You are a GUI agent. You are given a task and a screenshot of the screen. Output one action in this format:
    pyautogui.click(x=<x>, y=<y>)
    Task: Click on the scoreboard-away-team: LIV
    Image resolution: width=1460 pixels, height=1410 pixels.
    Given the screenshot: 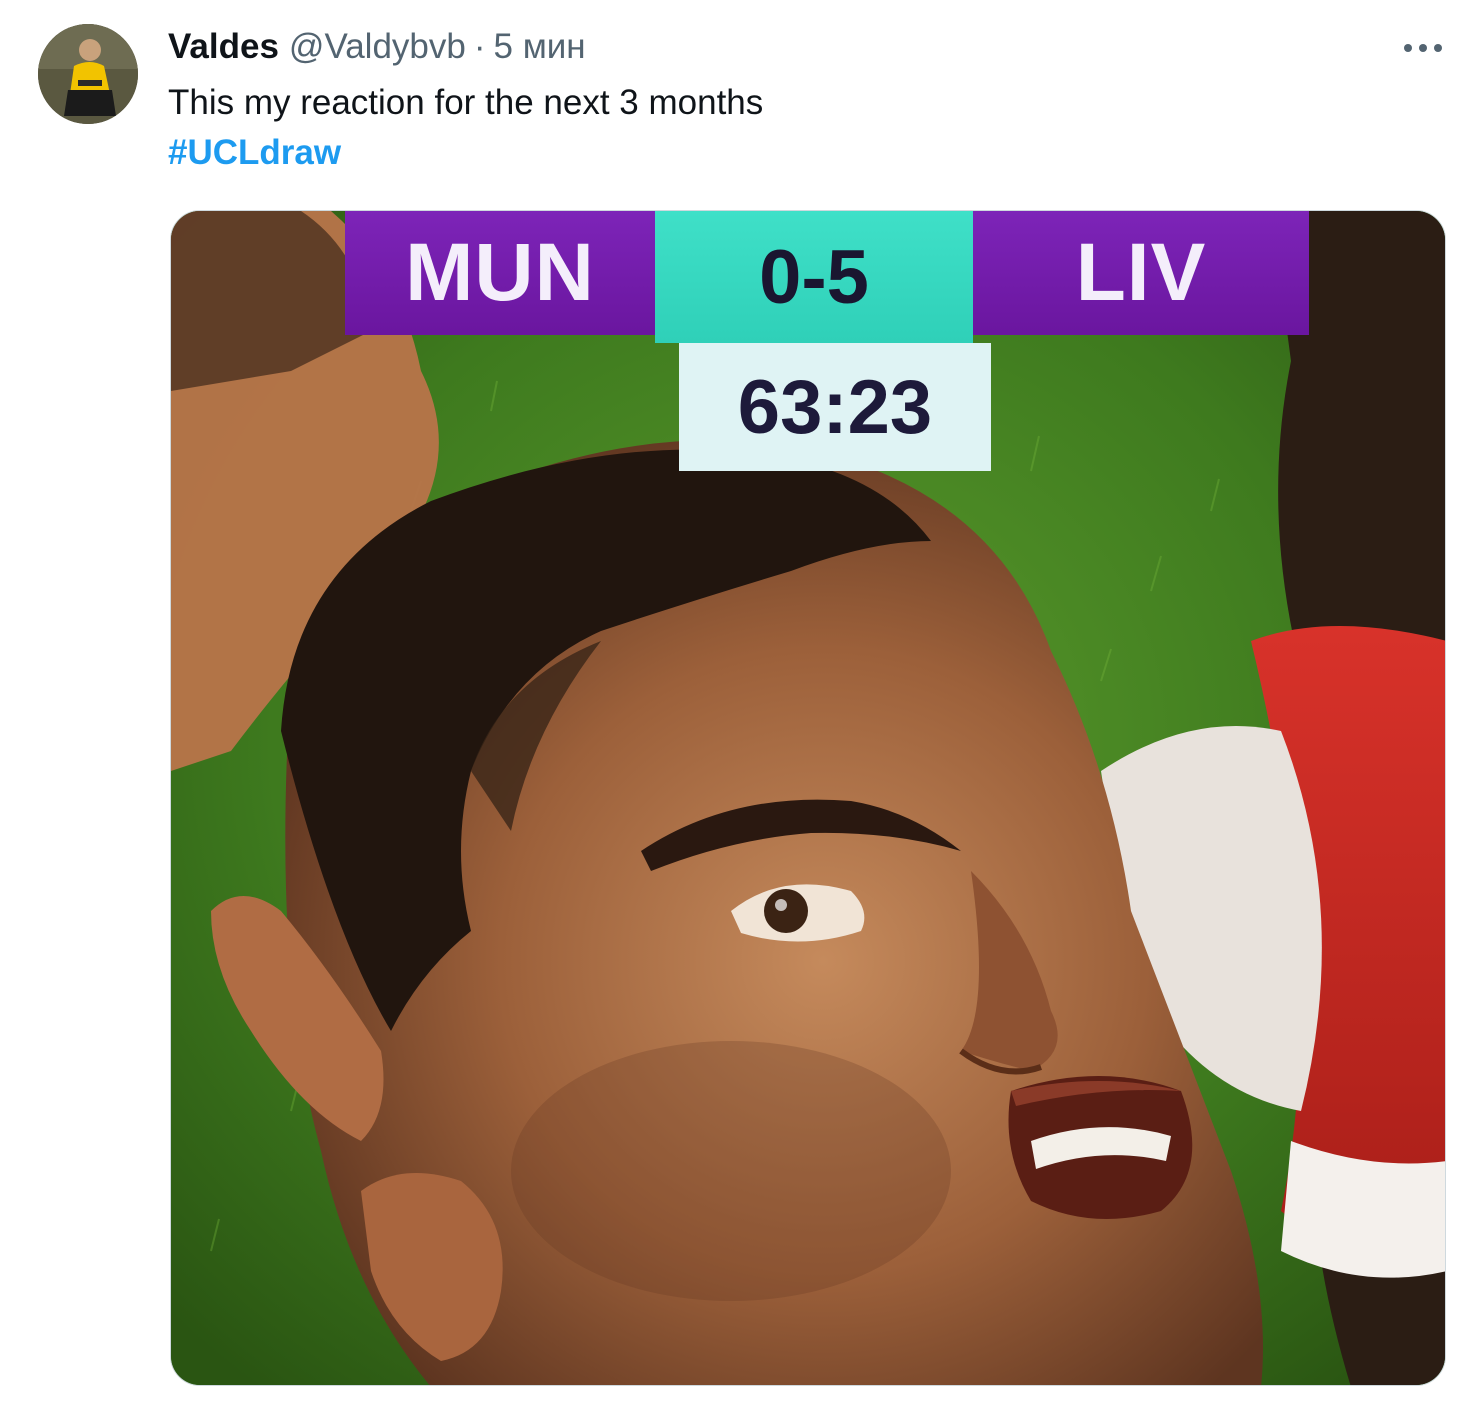 What is the action you would take?
    pyautogui.click(x=1141, y=273)
    